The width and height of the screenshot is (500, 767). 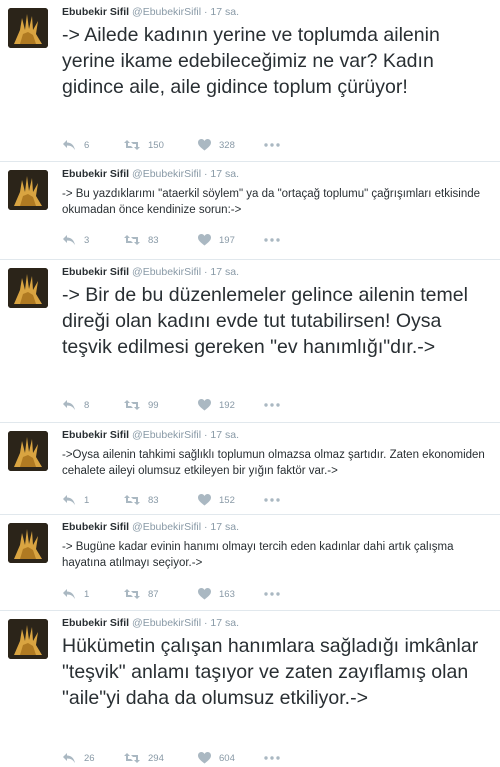 I want to click on like-button: 604, so click(x=216, y=758).